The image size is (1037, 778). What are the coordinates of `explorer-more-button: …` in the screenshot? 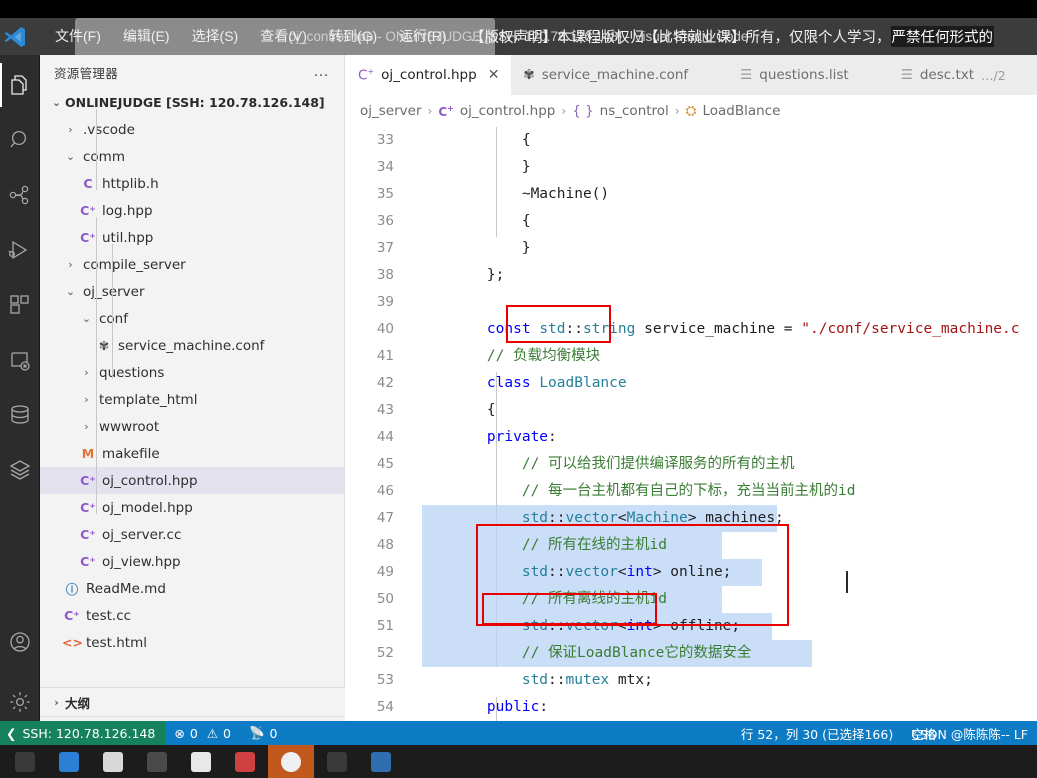 It's located at (321, 72).